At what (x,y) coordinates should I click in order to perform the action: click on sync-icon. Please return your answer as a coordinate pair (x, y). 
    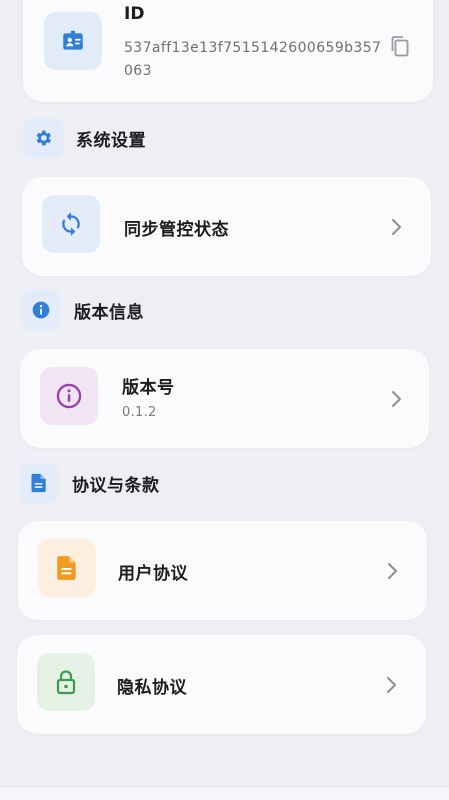
    Looking at the image, I should click on (71, 224).